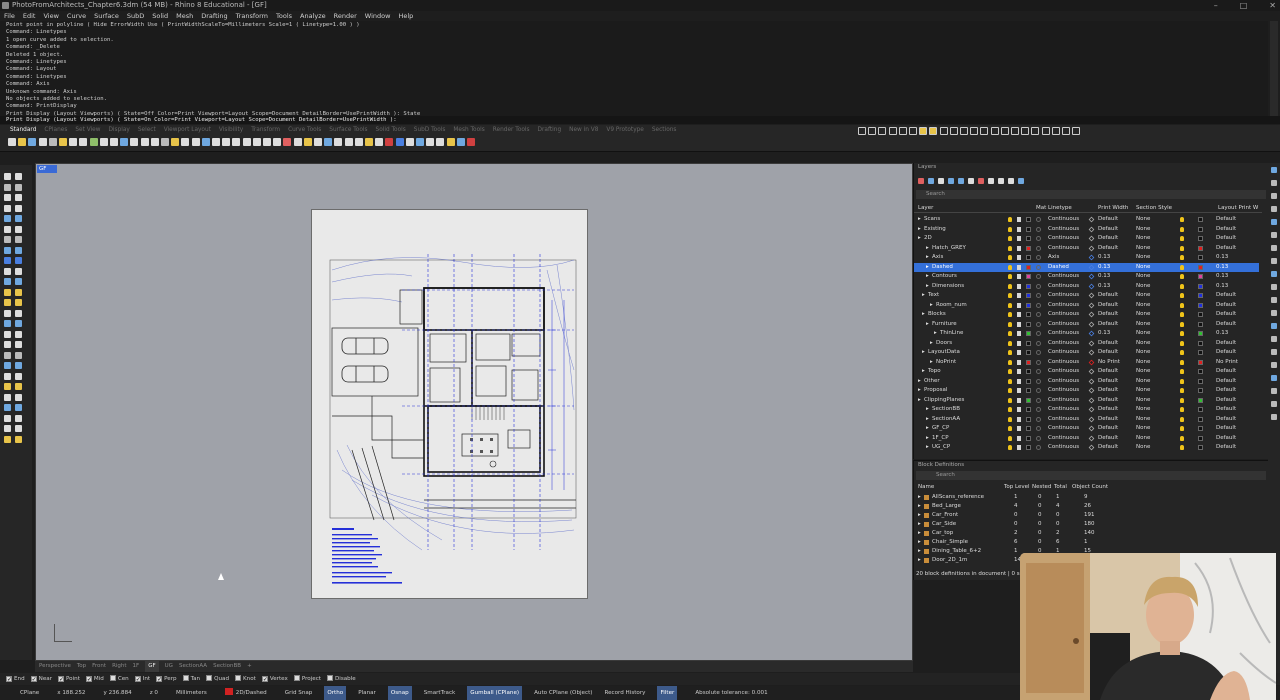 The width and height of the screenshot is (1280, 700). What do you see at coordinates (624, 693) in the screenshot?
I see `status-toggle-record-history: Record History` at bounding box center [624, 693].